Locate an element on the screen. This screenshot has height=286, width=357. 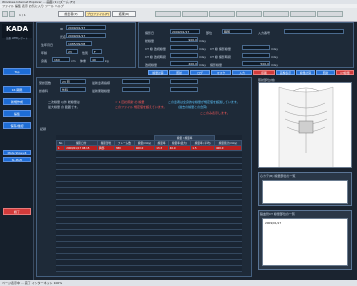
back-icon is located at coordinates (5, 14).